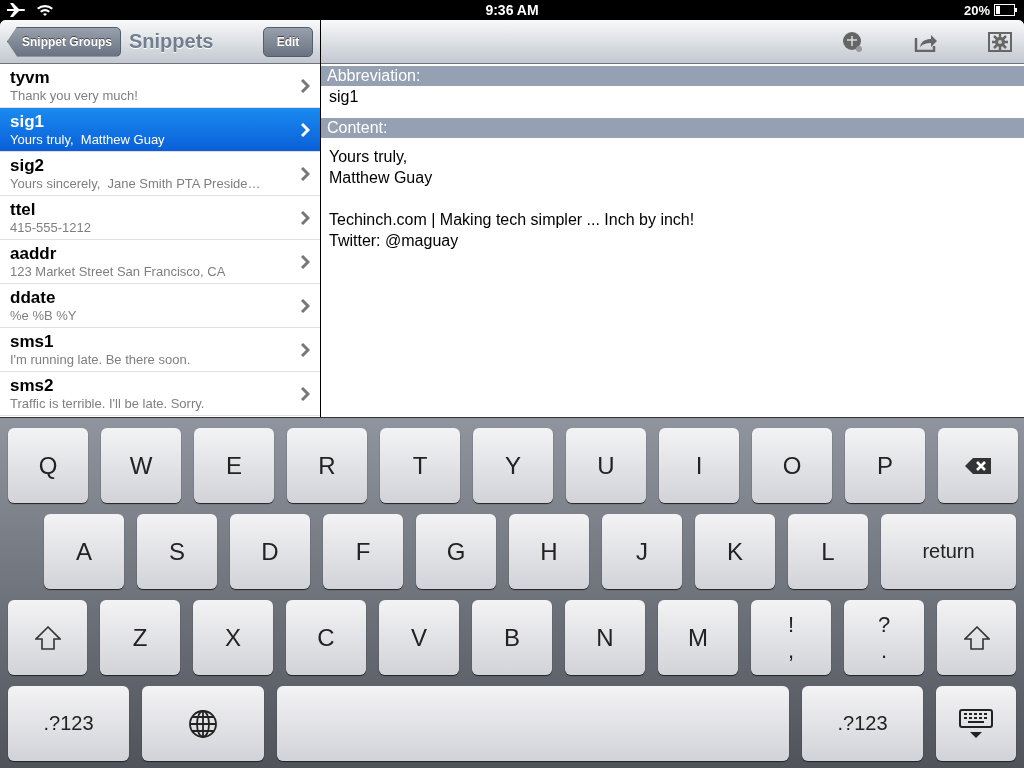  What do you see at coordinates (84, 551) in the screenshot?
I see `key: A` at bounding box center [84, 551].